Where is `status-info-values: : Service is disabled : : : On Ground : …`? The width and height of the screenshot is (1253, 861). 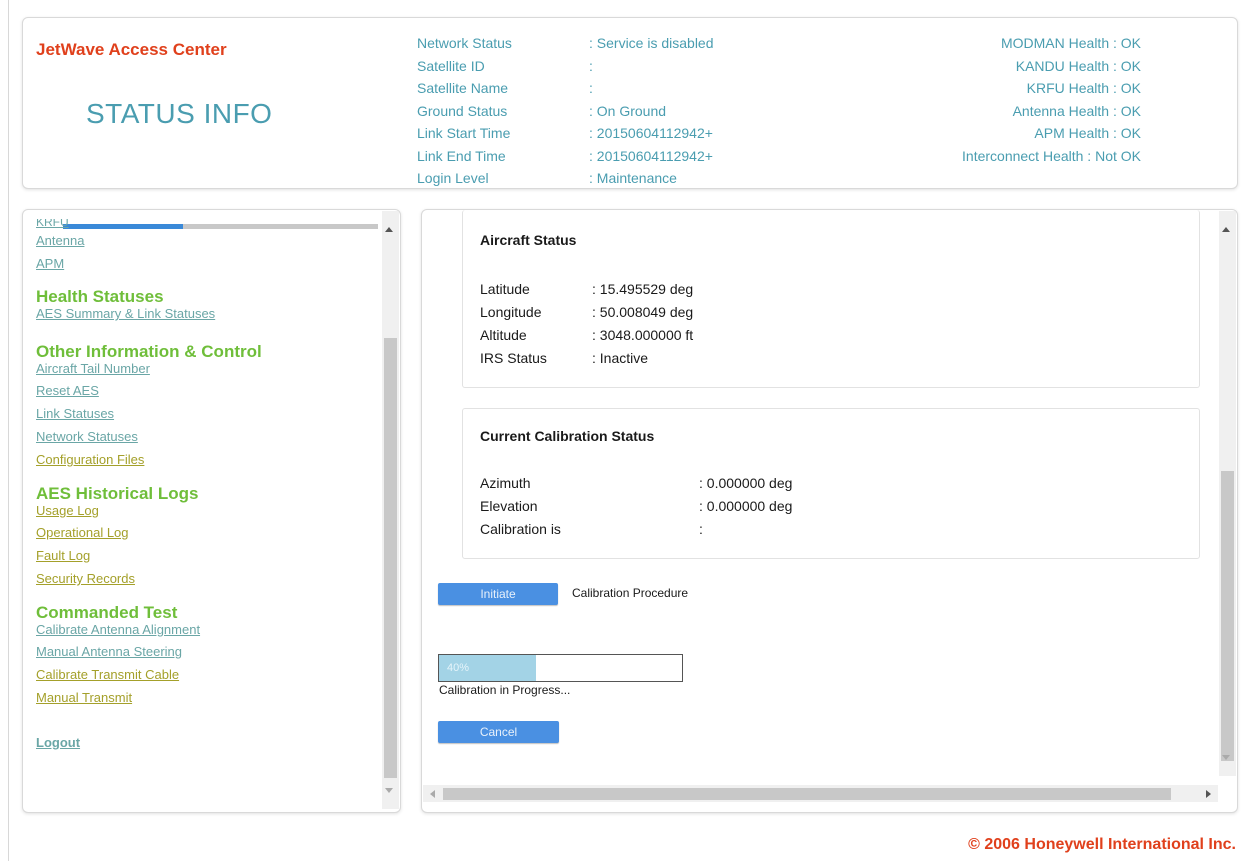 status-info-values: : Service is disabled : : : On Ground : … is located at coordinates (651, 111).